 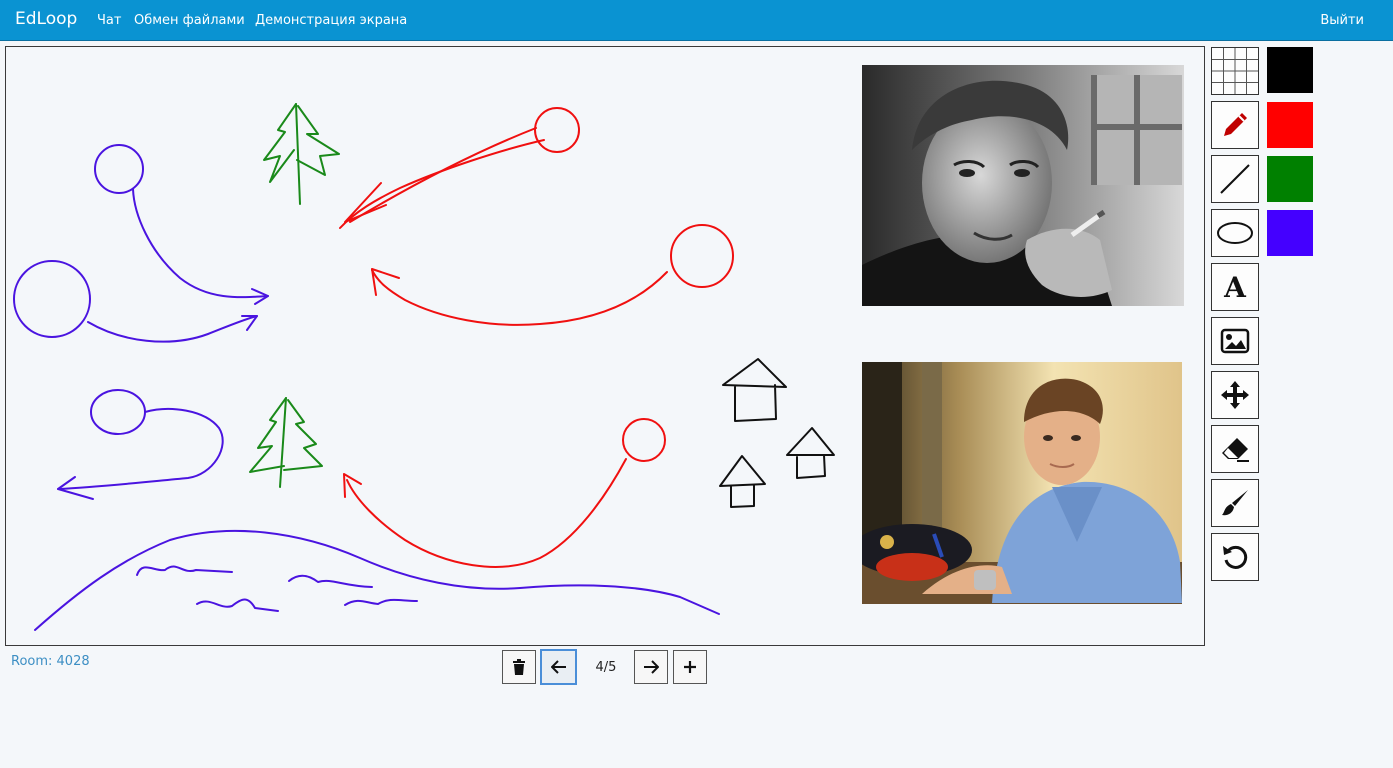 I want to click on grid-icon, so click(x=1235, y=71).